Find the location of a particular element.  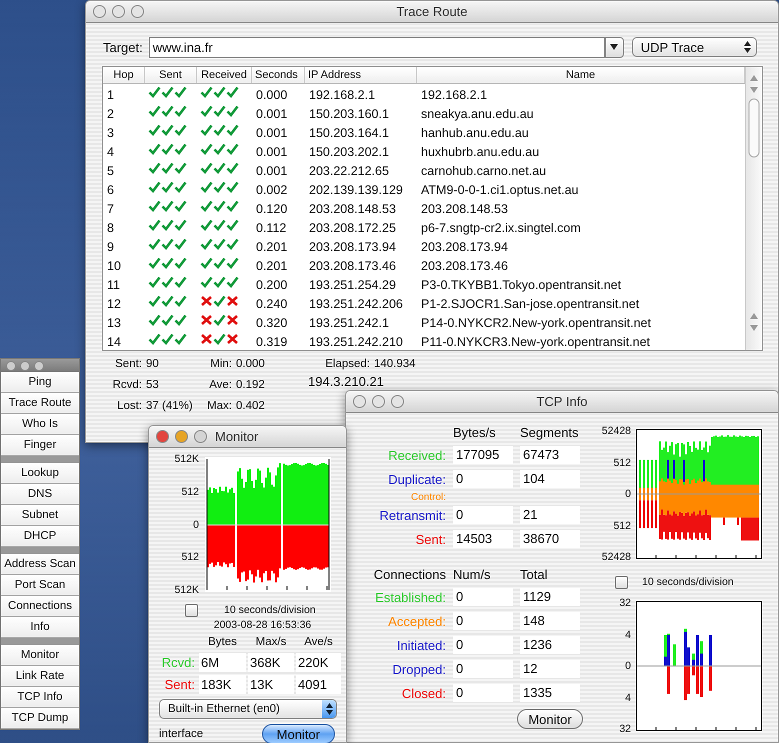

table-cell-text: 13 is located at coordinates (114, 323).